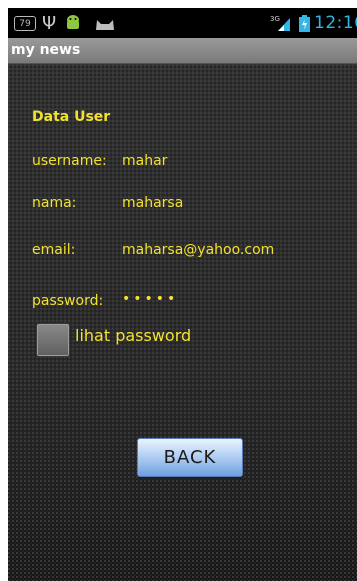 The image size is (357, 581). Describe the element at coordinates (49, 23) in the screenshot. I see `usb-icon: Ψ` at that location.